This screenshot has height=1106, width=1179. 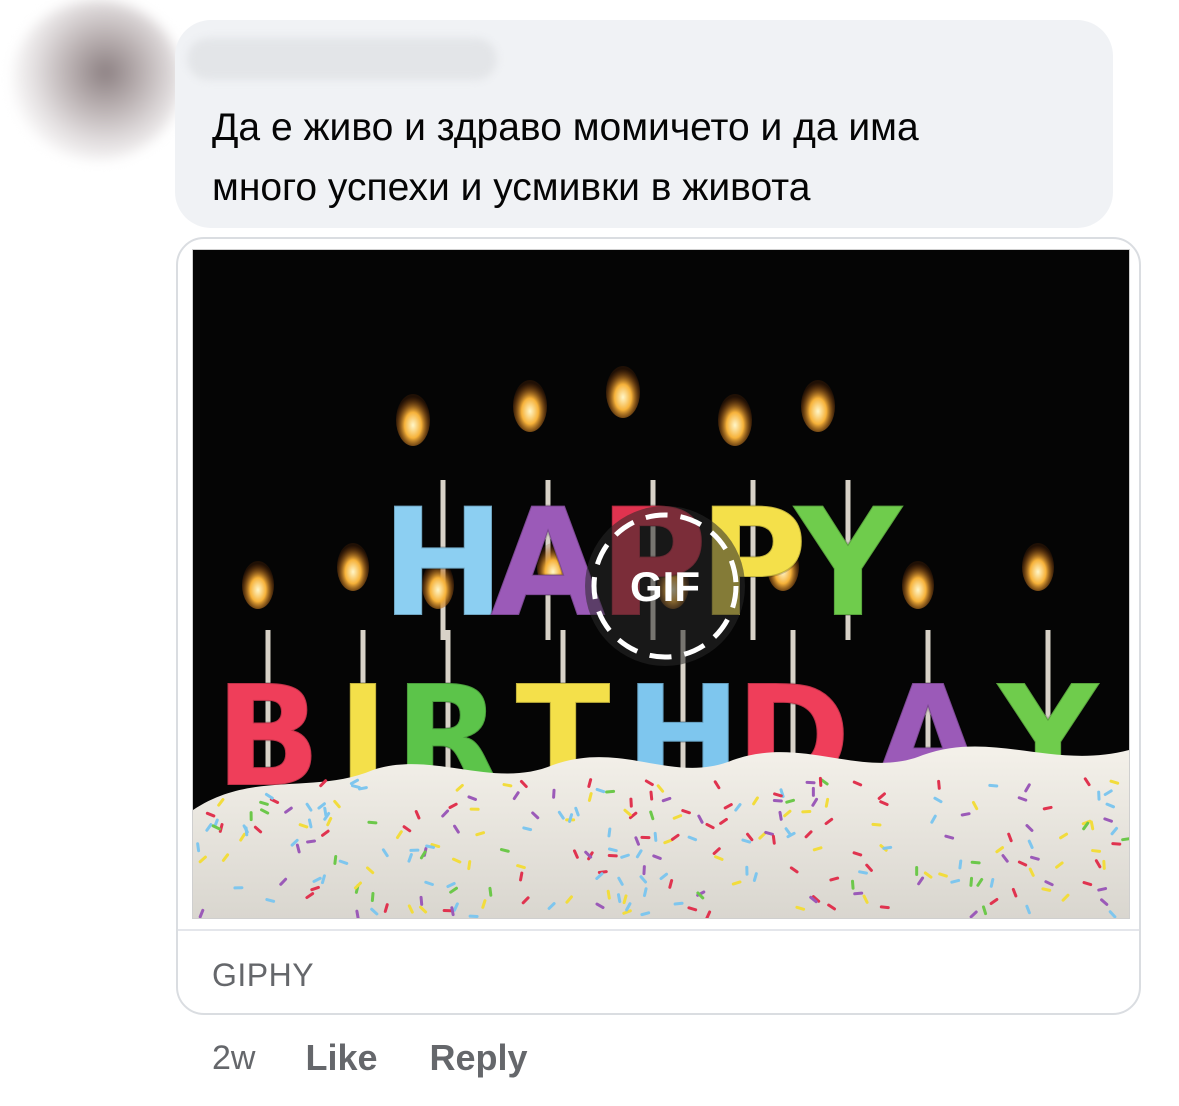 I want to click on commenter-avatar, so click(x=97, y=80).